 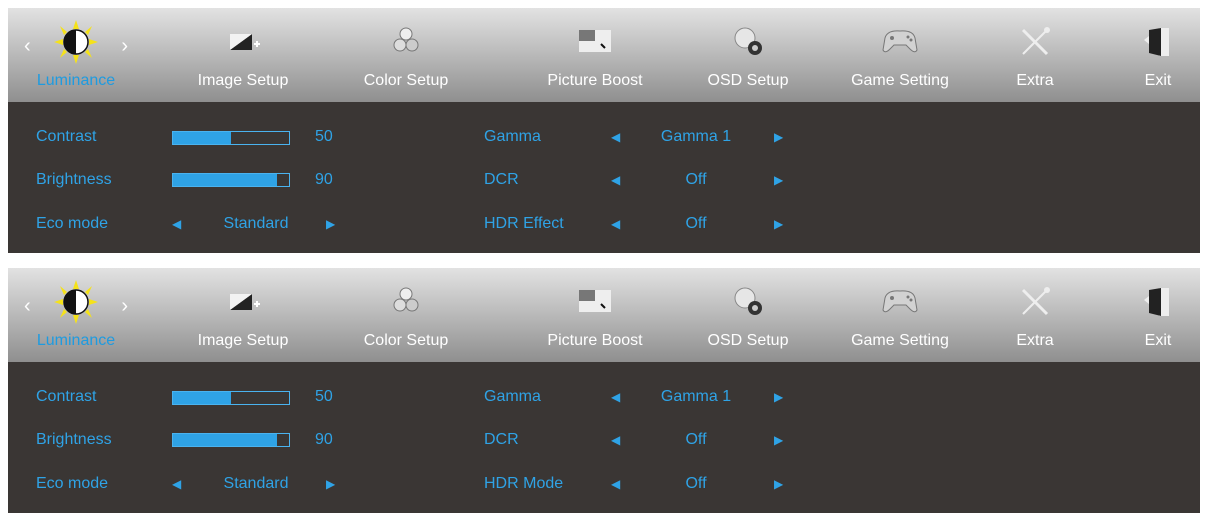 I want to click on gamma-label: Gamma, so click(x=512, y=136).